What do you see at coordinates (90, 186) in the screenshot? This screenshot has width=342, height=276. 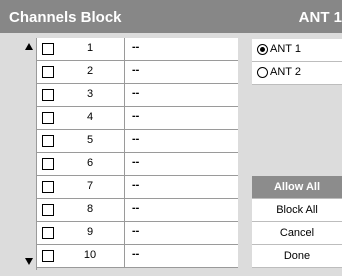 I see `channel-number: 7` at bounding box center [90, 186].